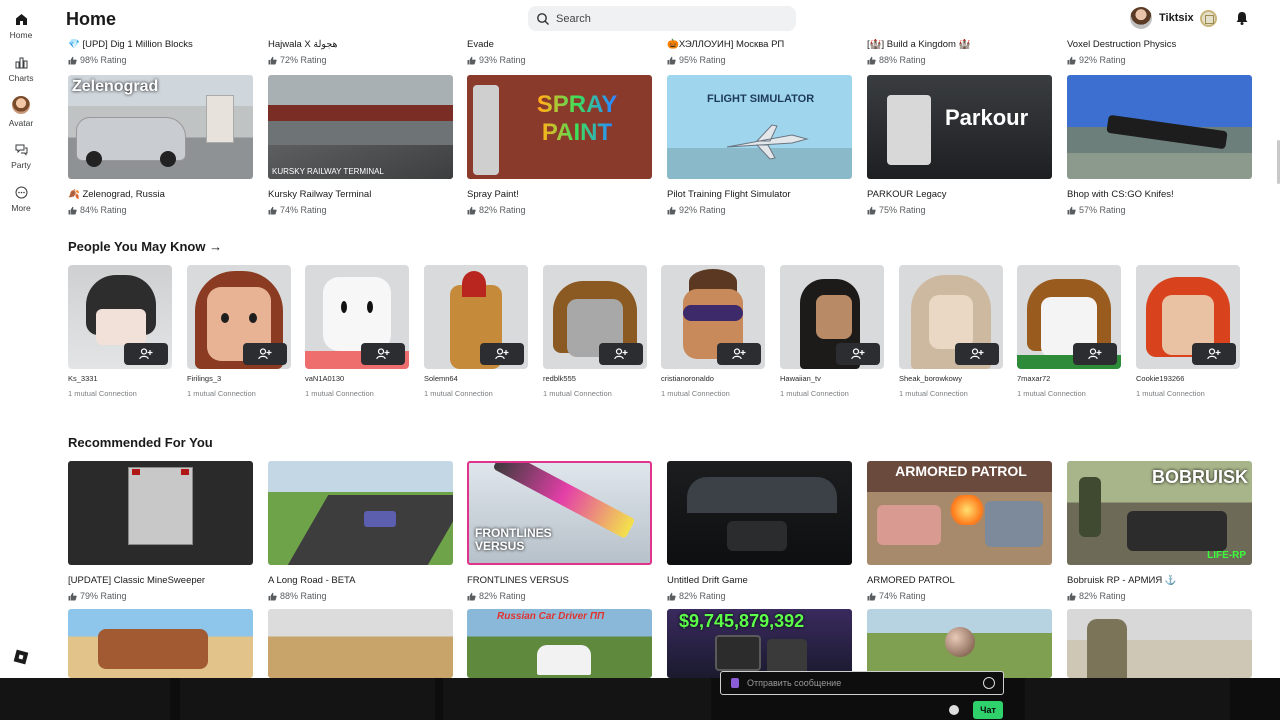 This screenshot has height=720, width=1280. I want to click on username: Tiktsix, so click(1176, 18).